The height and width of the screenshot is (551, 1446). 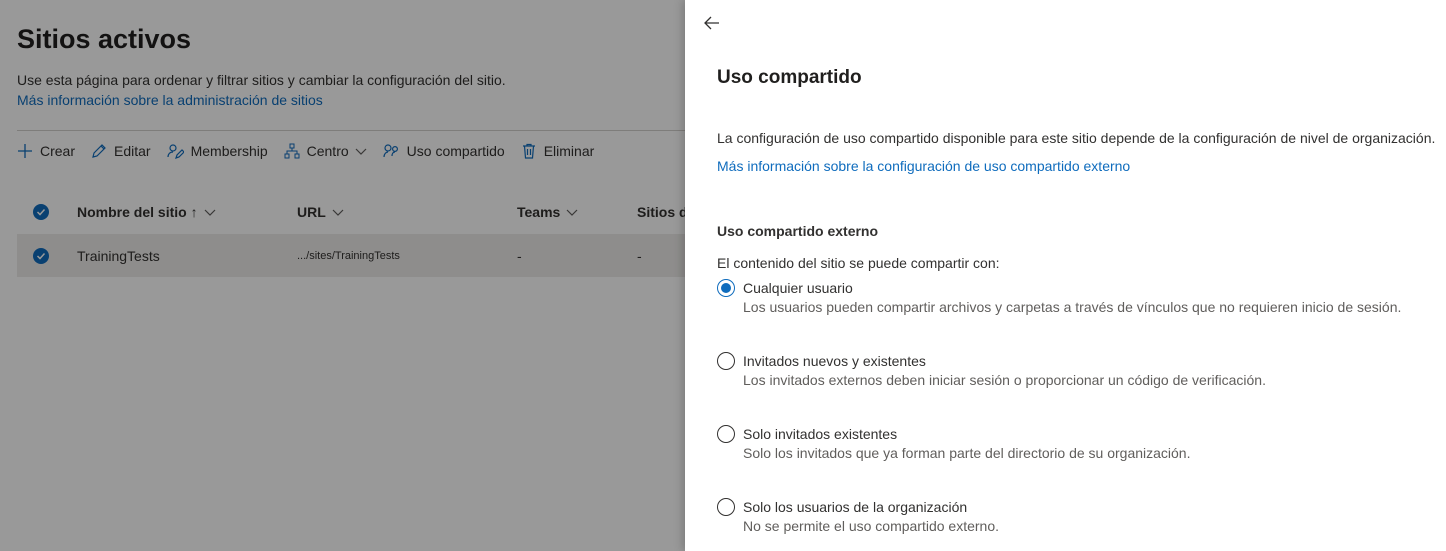 I want to click on option-label: Solo los usuarios de la organización, so click(x=855, y=507).